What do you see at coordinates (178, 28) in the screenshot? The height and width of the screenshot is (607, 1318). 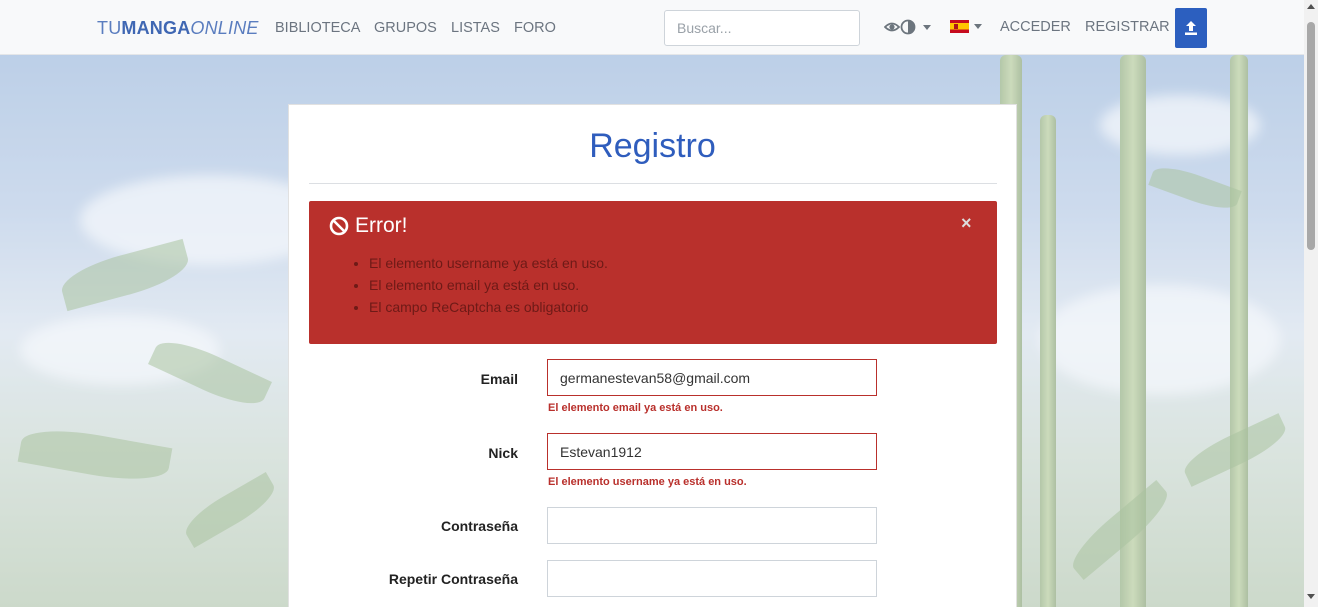 I see `site-logo: TUMANGAONLINE` at bounding box center [178, 28].